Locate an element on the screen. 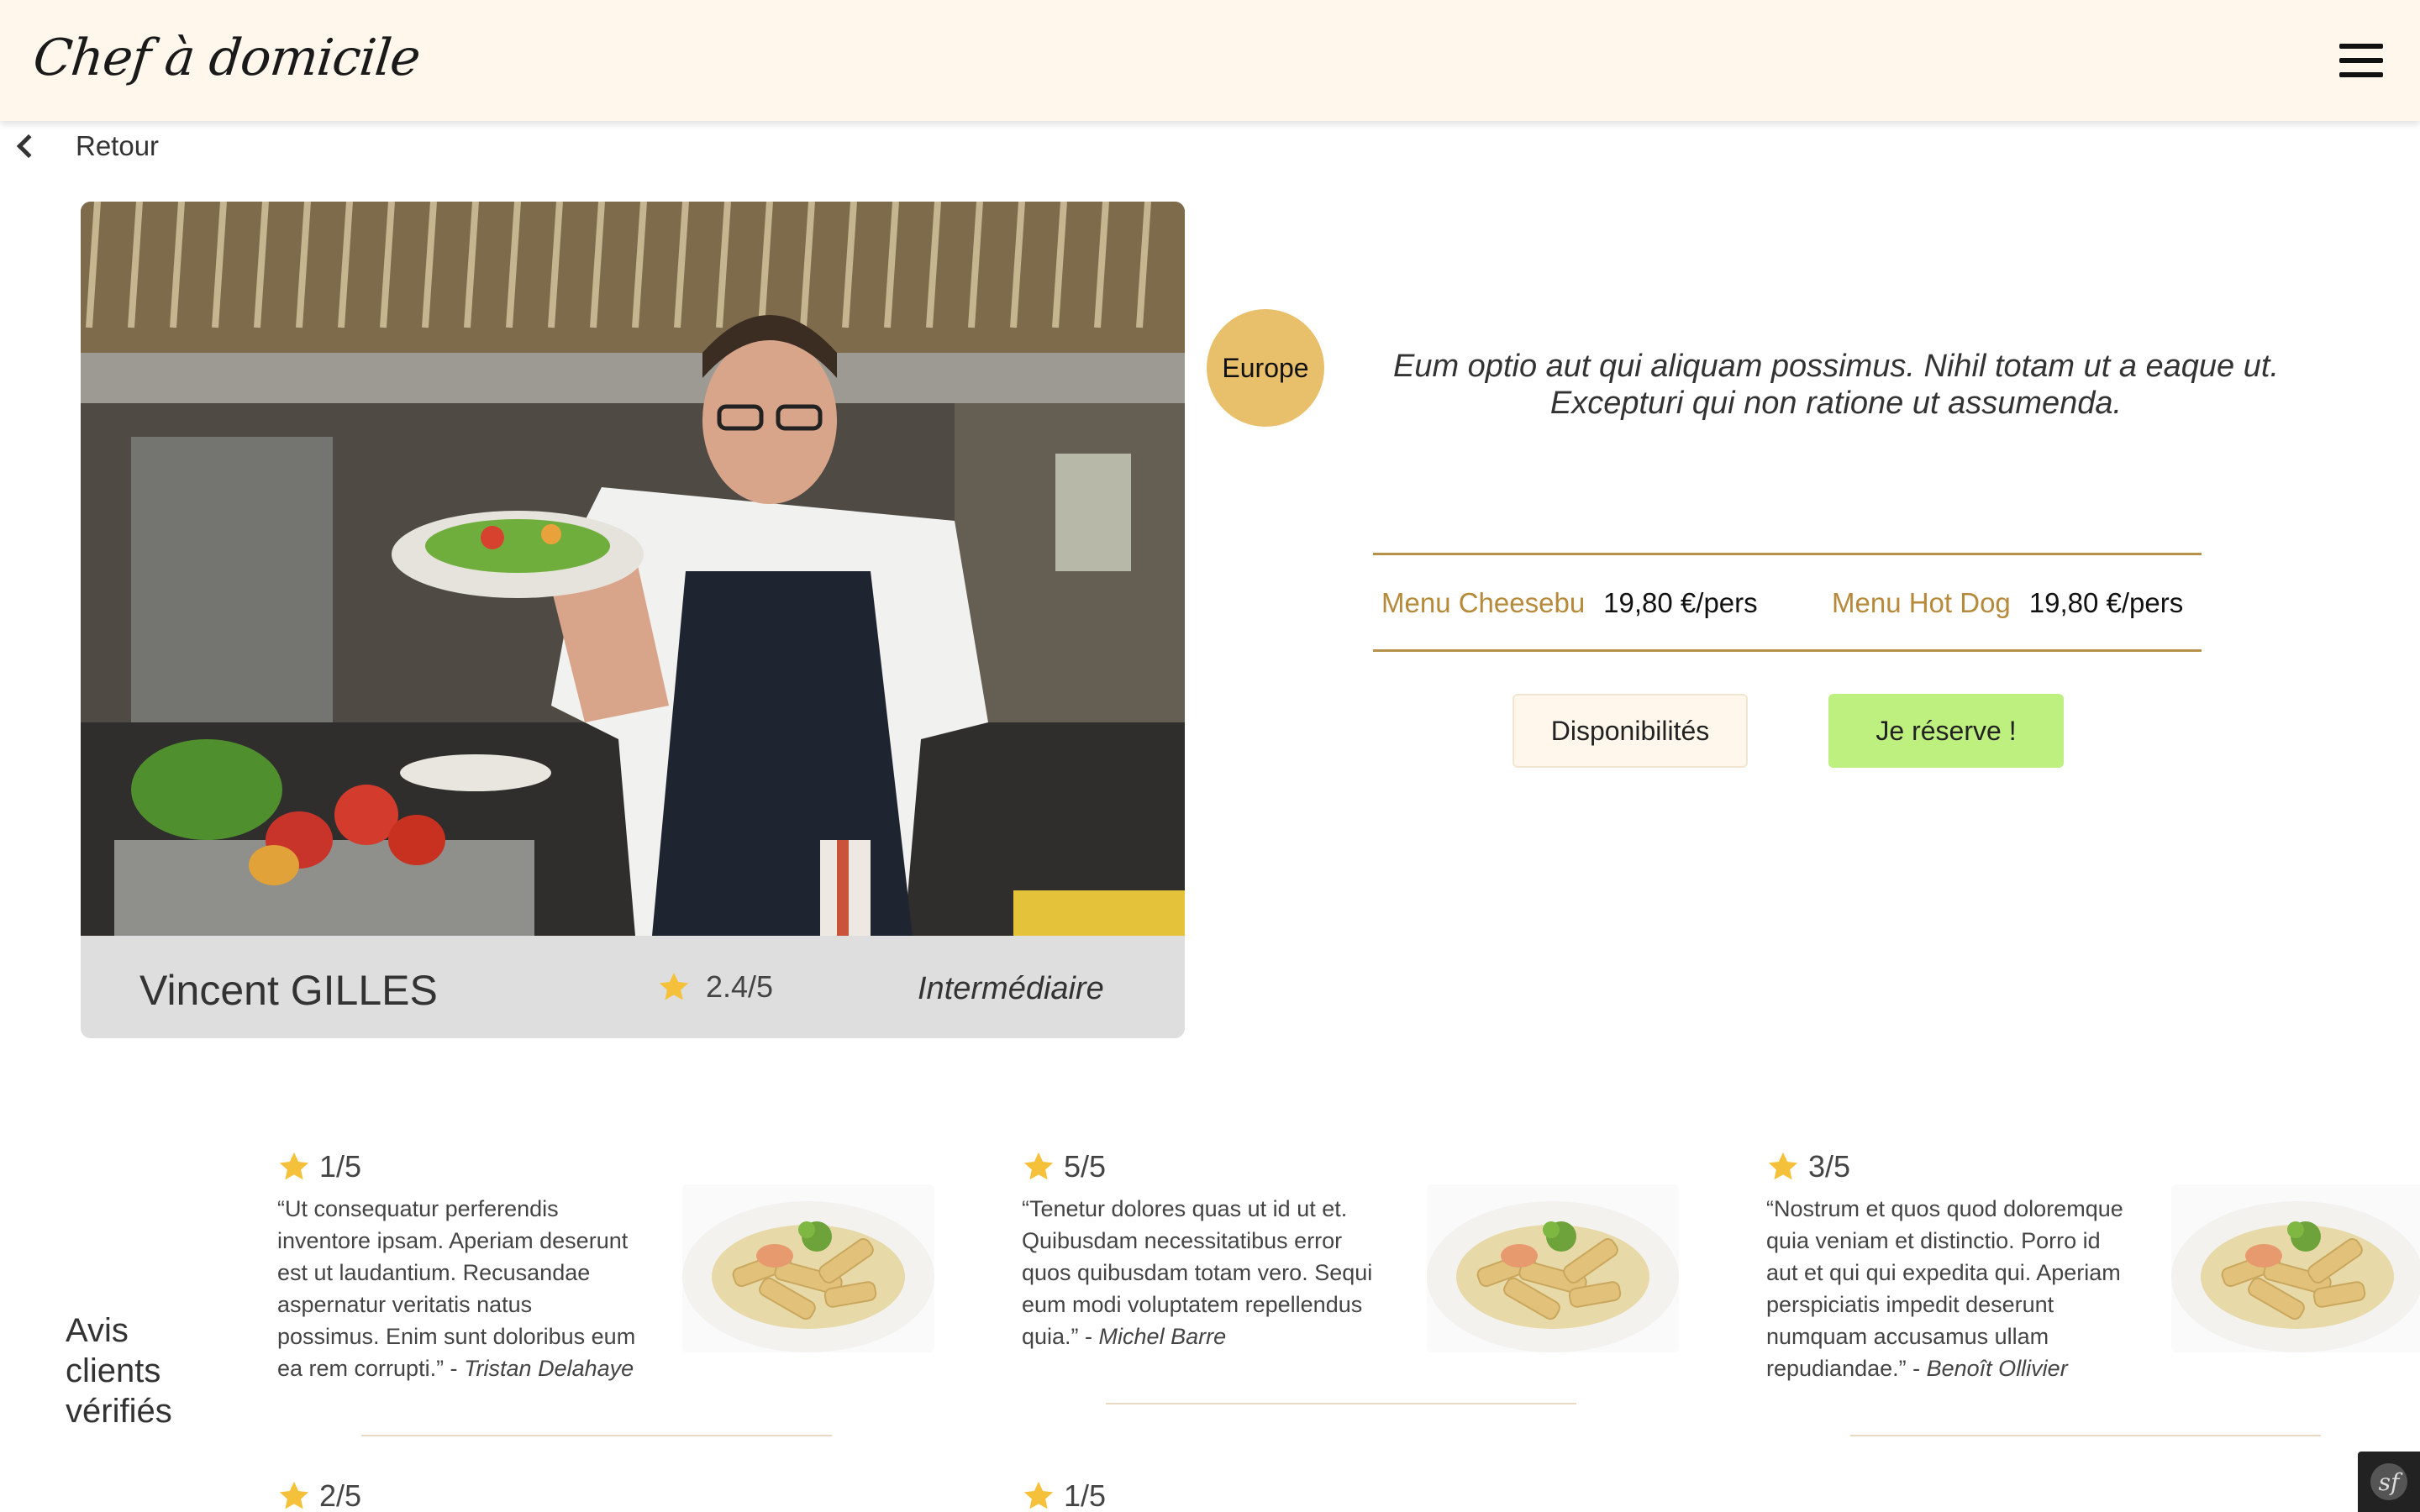  chef-rating-value: 2.4/5 is located at coordinates (740, 986).